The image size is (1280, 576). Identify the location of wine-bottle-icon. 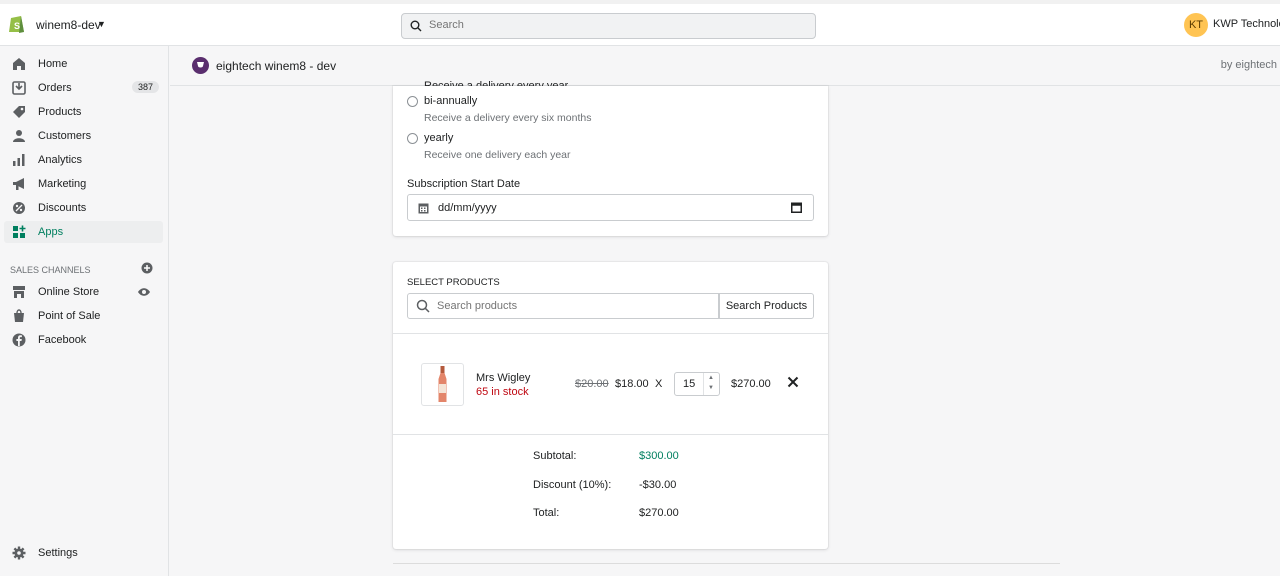
(442, 384).